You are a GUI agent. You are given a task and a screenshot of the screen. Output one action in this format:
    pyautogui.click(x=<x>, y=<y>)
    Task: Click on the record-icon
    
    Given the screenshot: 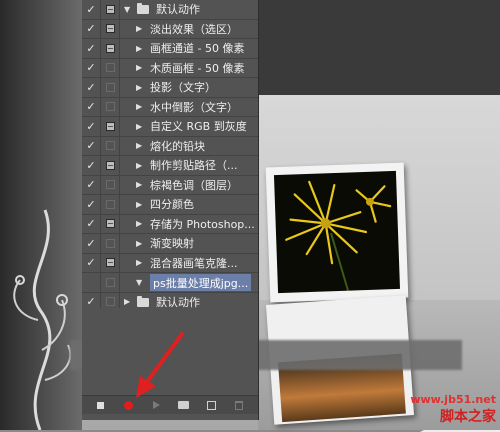 What is the action you would take?
    pyautogui.click(x=128, y=405)
    